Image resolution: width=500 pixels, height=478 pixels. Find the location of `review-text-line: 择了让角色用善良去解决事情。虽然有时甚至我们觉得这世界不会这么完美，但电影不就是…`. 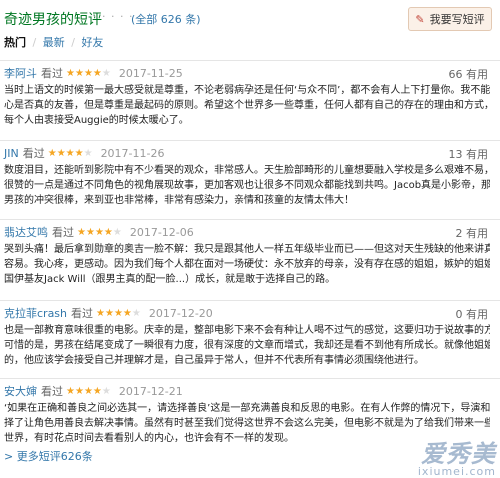

review-text-line: 择了让角色用善良去解决事情。虽然有时甚至我们觉得这世界不会这么完美，但电影不就是… is located at coordinates (247, 423).